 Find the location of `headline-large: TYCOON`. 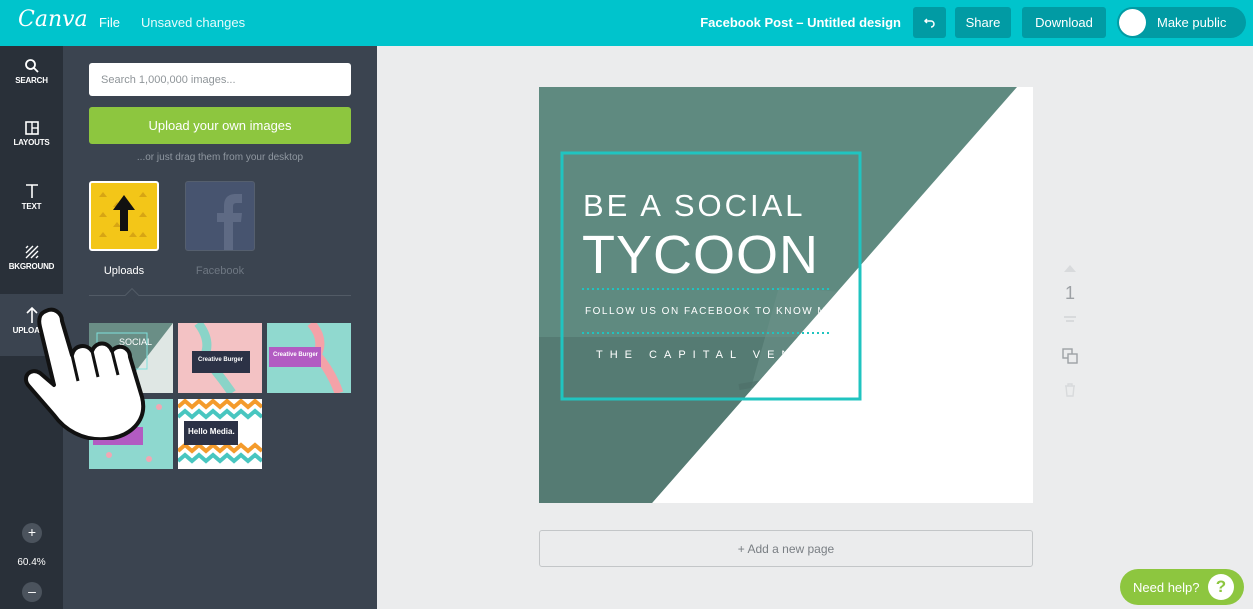

headline-large: TYCOON is located at coordinates (700, 255).